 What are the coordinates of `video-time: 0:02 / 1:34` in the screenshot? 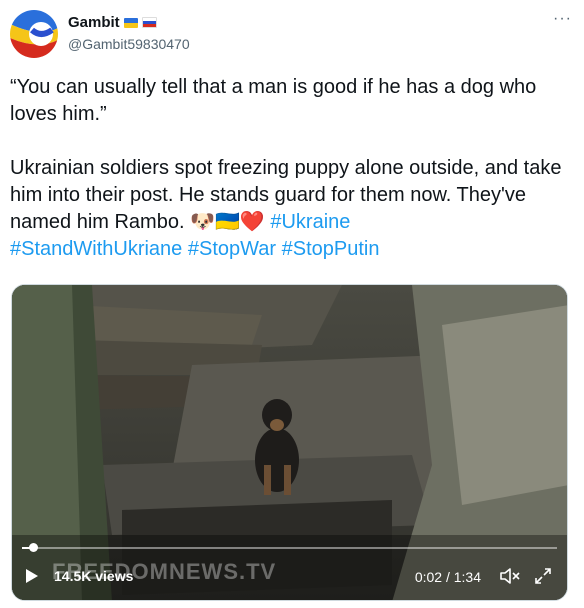 It's located at (447, 577).